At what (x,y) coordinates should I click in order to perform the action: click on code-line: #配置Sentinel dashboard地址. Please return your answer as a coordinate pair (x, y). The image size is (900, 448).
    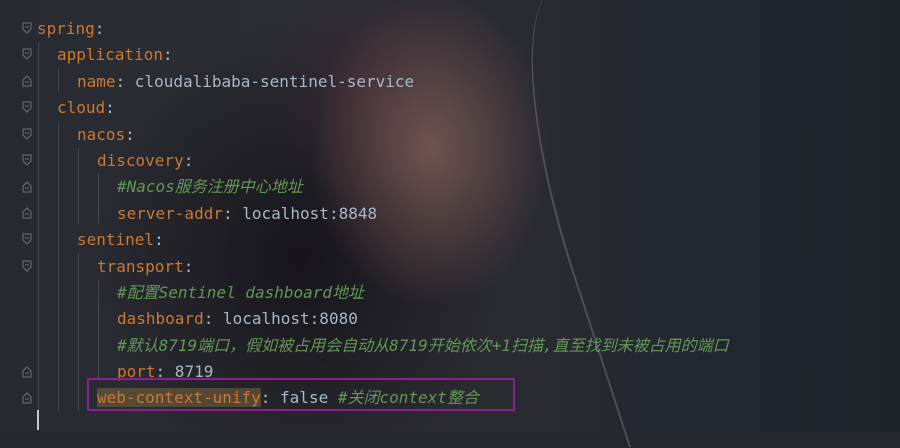
    Looking at the image, I should click on (468, 293).